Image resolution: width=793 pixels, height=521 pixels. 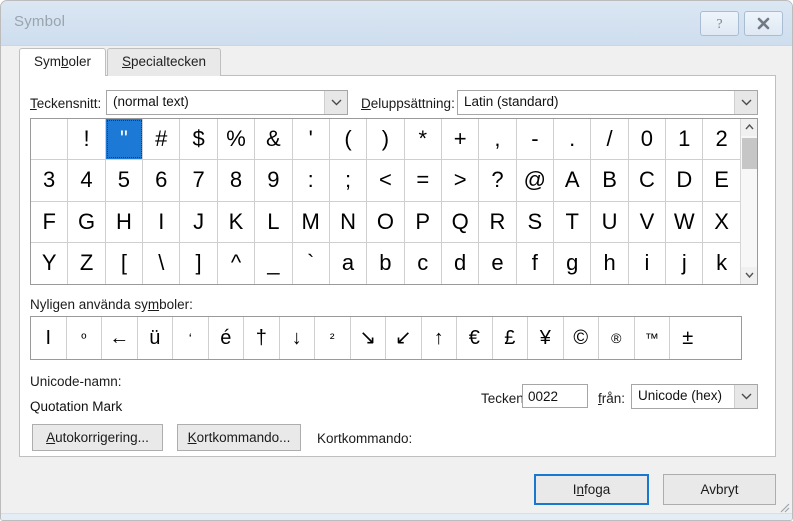 What do you see at coordinates (386, 221) in the screenshot?
I see `symbol-cell: O` at bounding box center [386, 221].